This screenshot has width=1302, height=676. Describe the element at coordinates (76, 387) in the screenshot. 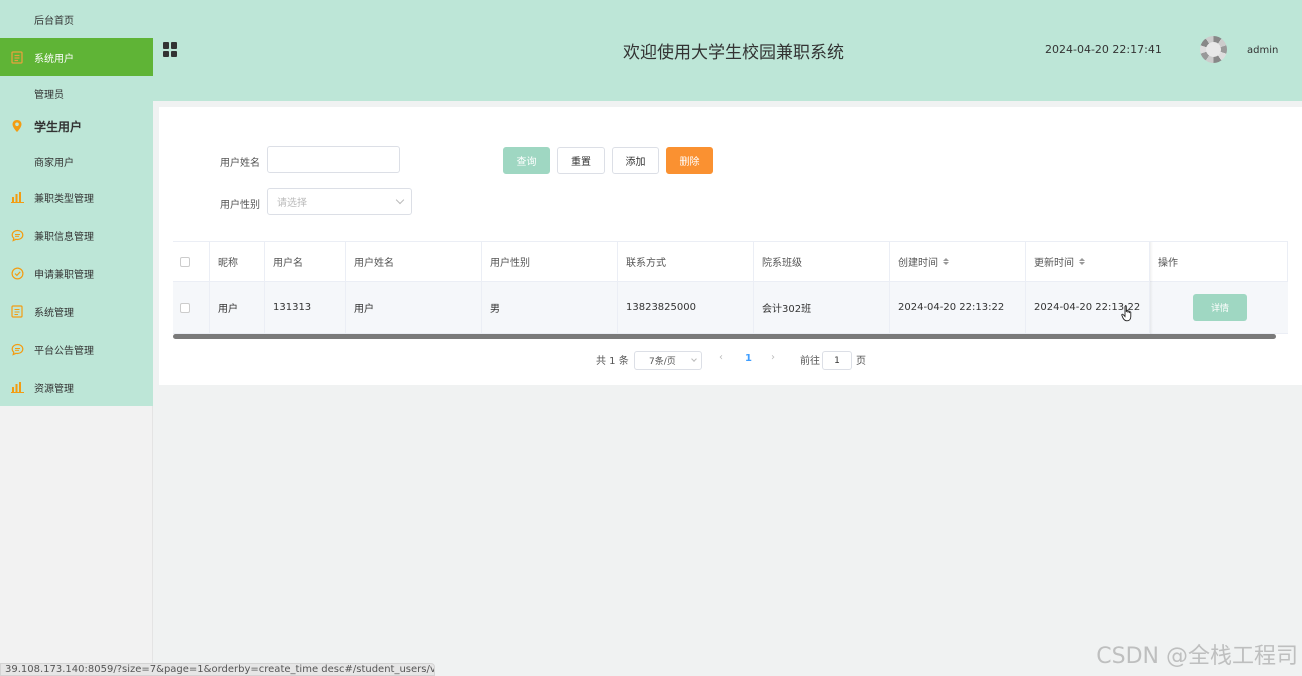

I see `sidebar-item-resources: 资源管理` at that location.